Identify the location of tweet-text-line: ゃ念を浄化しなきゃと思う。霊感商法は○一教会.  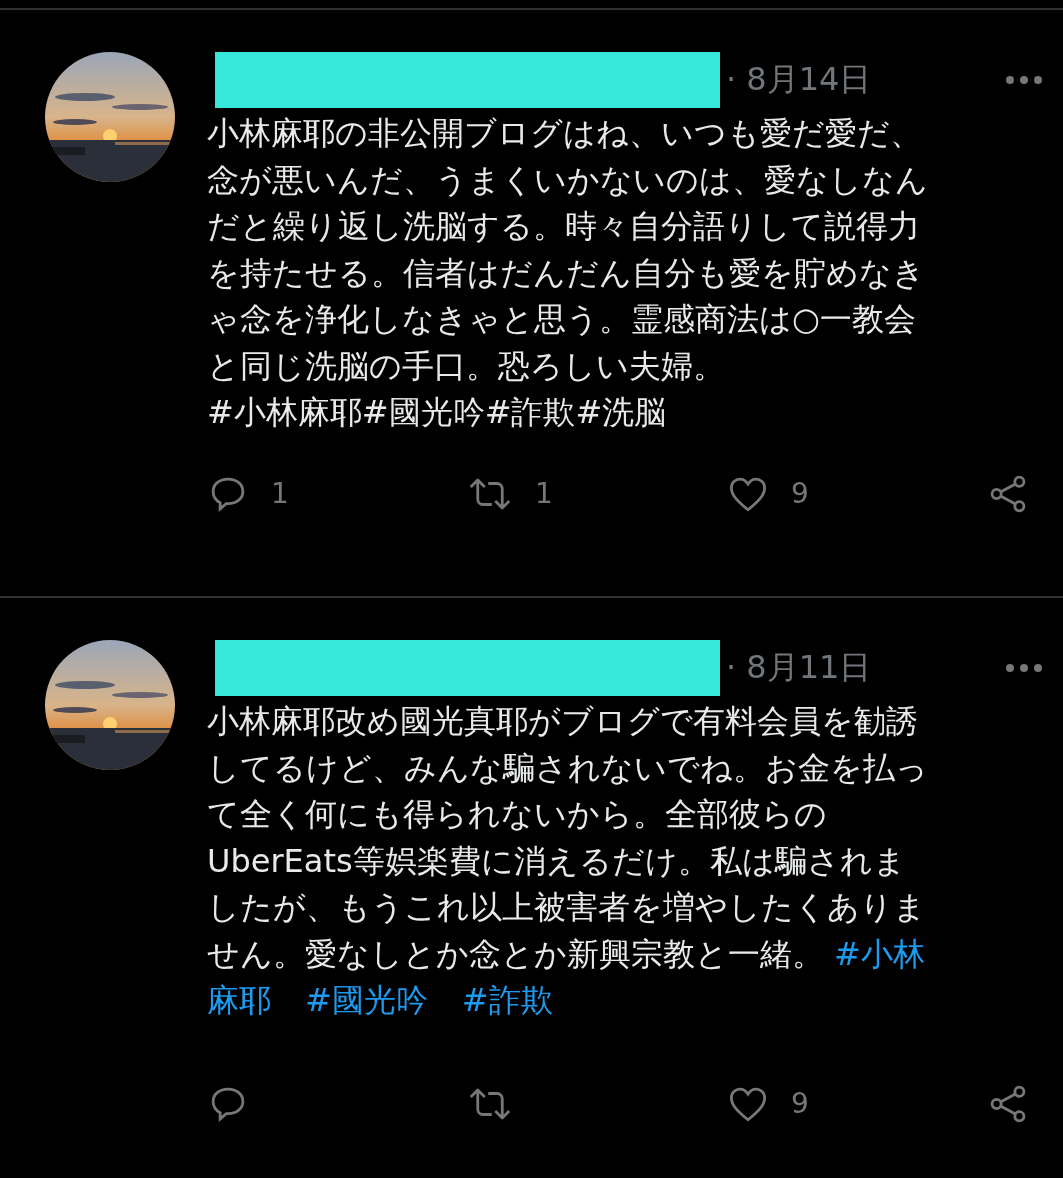
(561, 319).